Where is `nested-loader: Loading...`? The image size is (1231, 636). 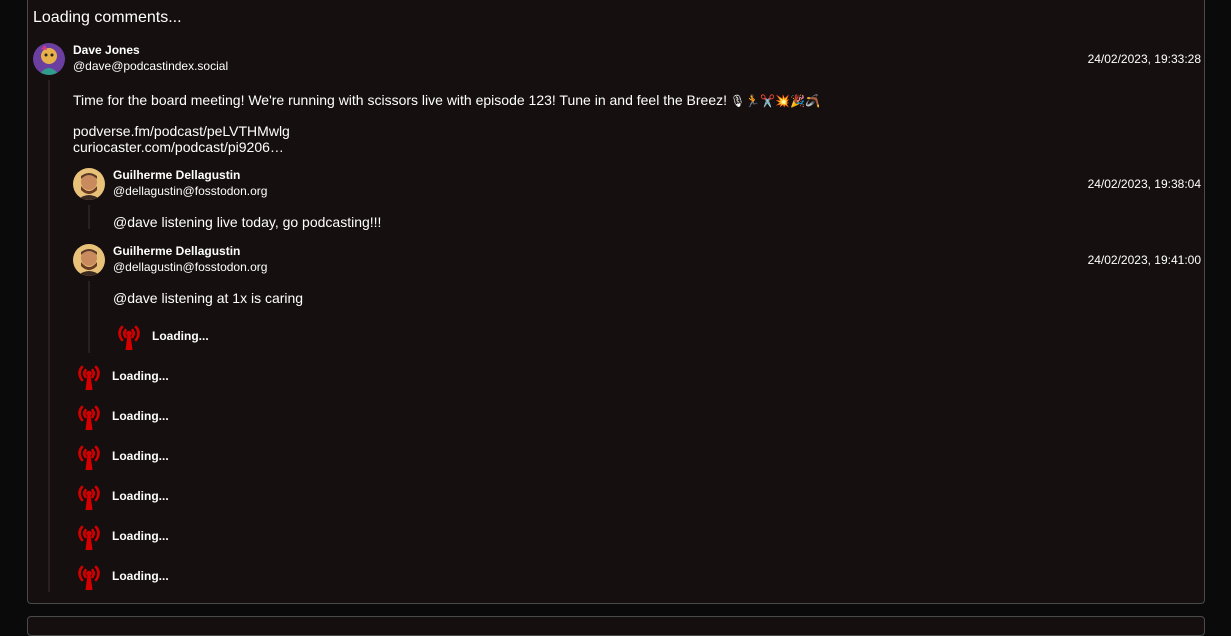 nested-loader: Loading... is located at coordinates (161, 336).